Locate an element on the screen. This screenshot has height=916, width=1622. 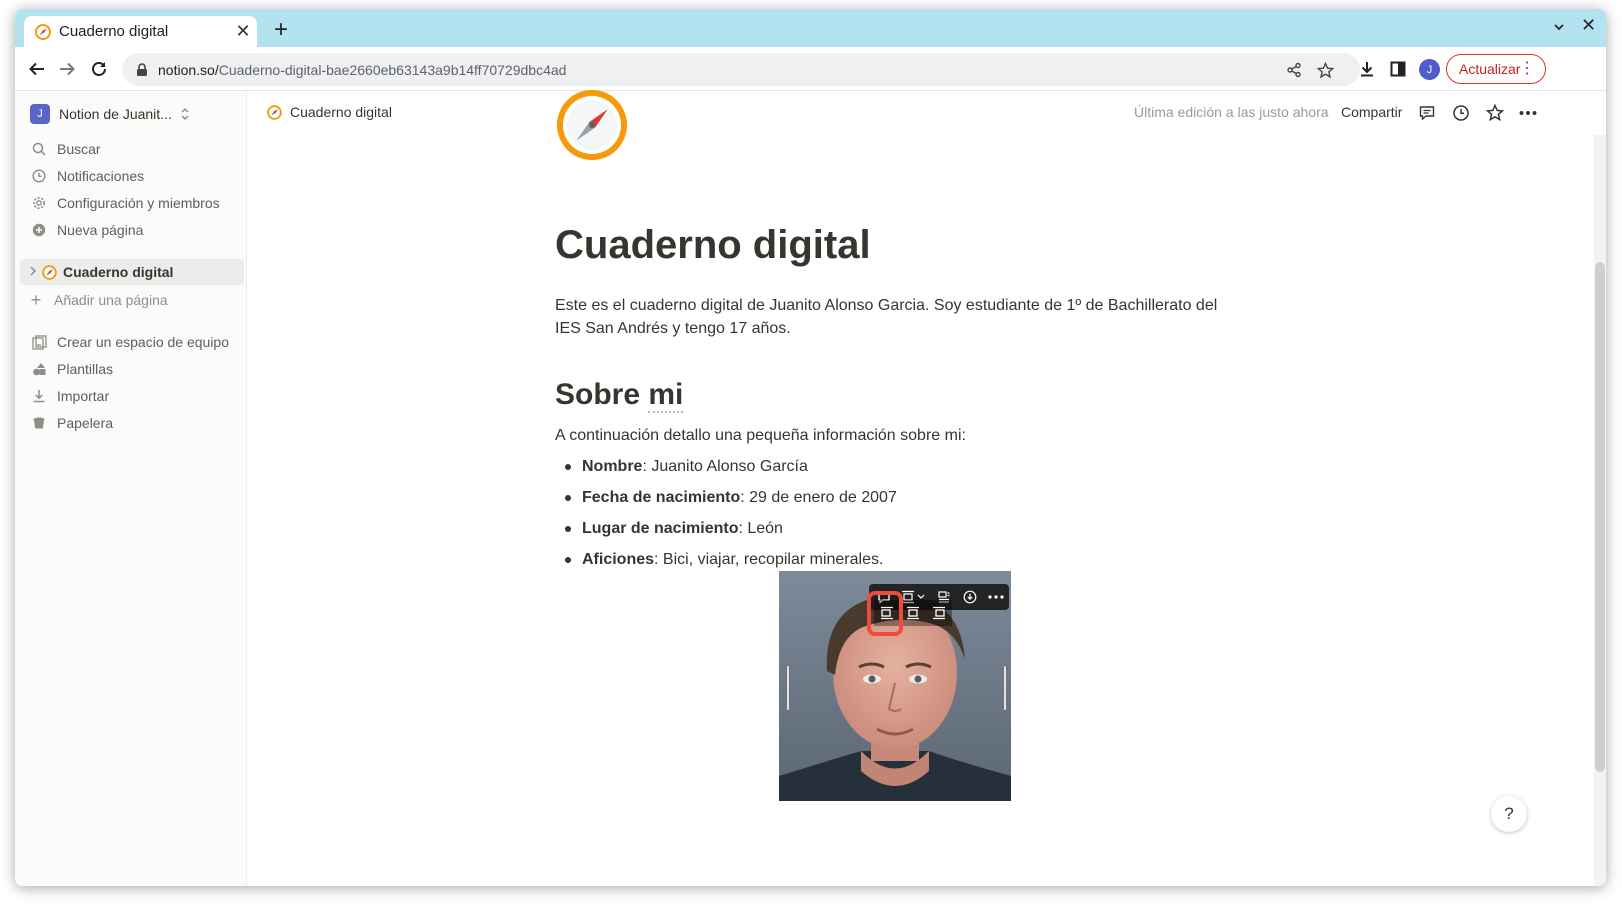
list-item-lugar-nacimiento: Lugar de nacimiento: León is located at coordinates (669, 529).